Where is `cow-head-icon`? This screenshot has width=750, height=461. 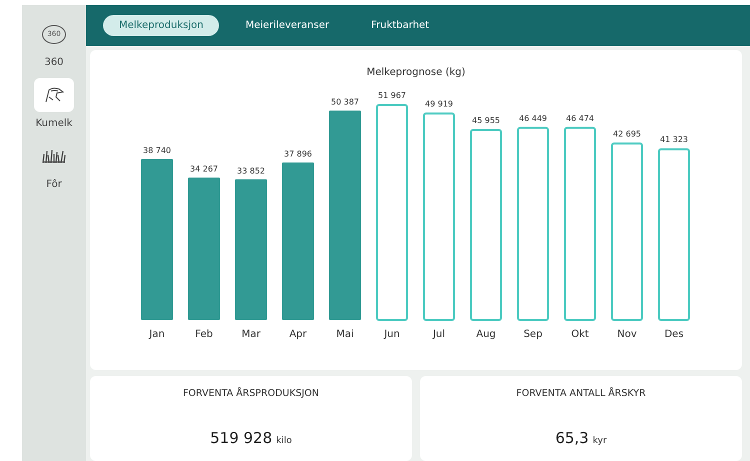
cow-head-icon is located at coordinates (54, 95).